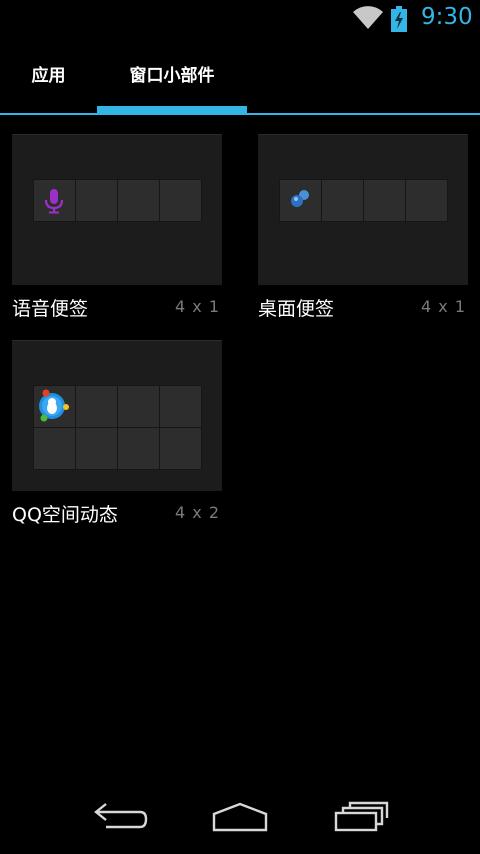 This screenshot has height=854, width=480. I want to click on widget-name: 语音便签, so click(50, 309).